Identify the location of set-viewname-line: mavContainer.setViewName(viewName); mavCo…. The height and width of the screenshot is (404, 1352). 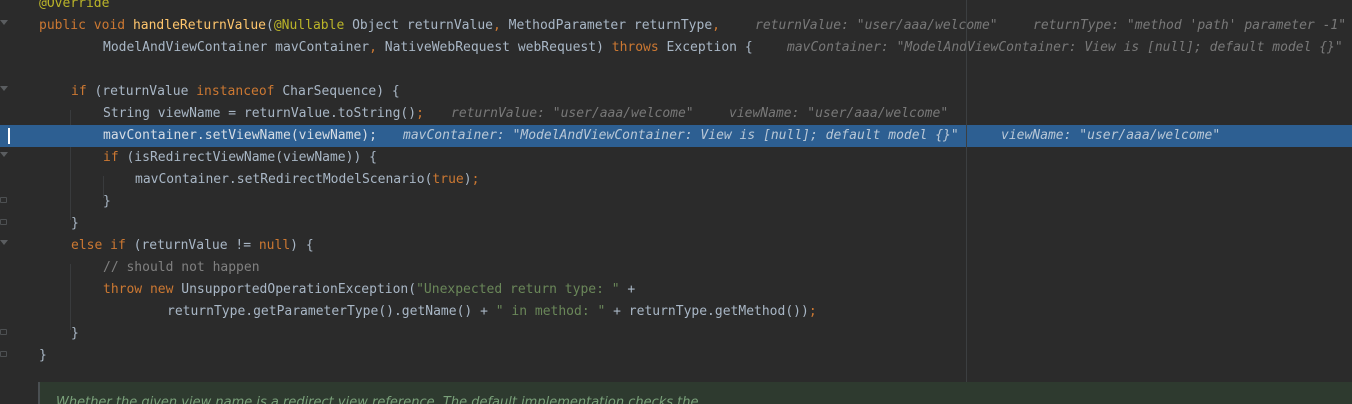
(676, 136).